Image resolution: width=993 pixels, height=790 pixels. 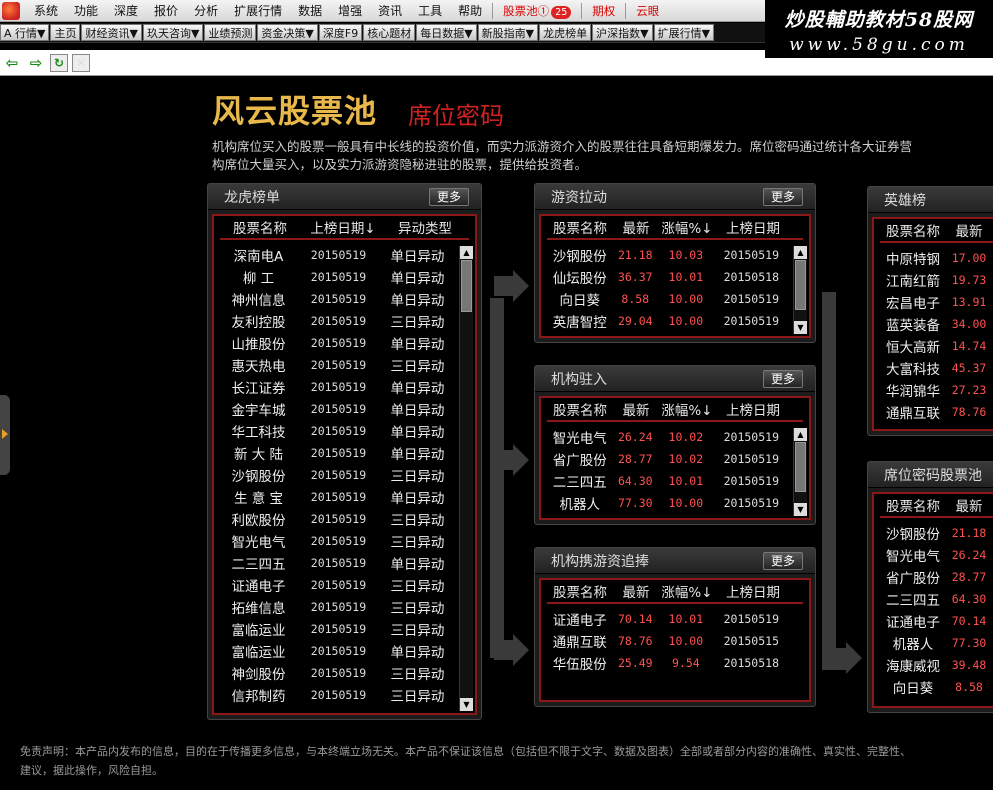 What do you see at coordinates (936, 368) in the screenshot?
I see `table-row: 大富科技 45.37` at bounding box center [936, 368].